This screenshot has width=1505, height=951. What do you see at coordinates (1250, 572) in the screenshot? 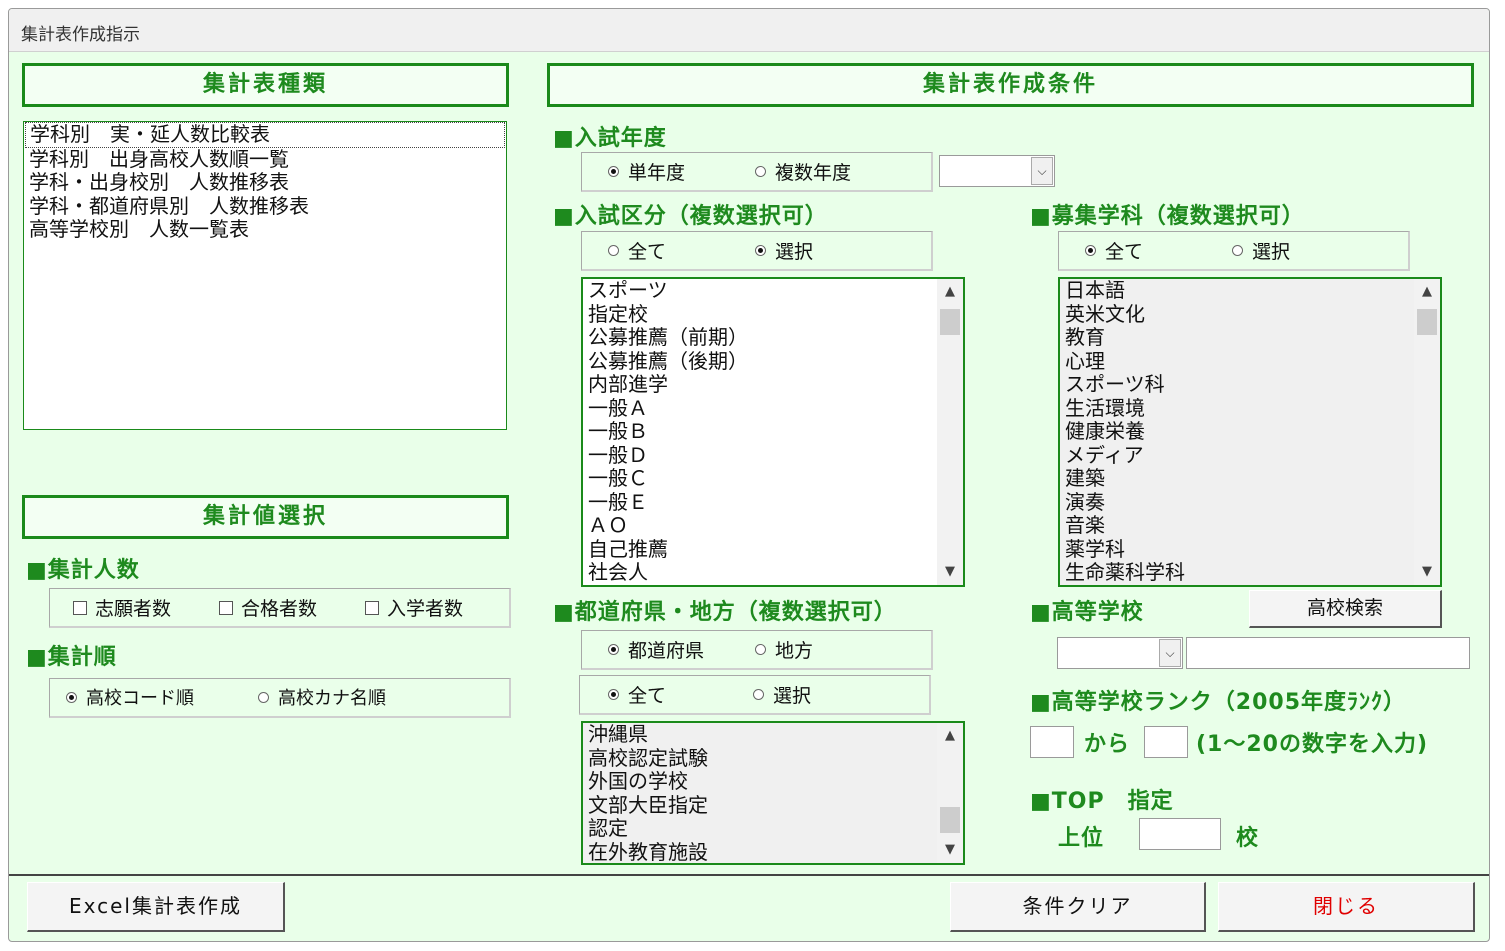
I see `list-item: 生命薬科学科` at bounding box center [1250, 572].